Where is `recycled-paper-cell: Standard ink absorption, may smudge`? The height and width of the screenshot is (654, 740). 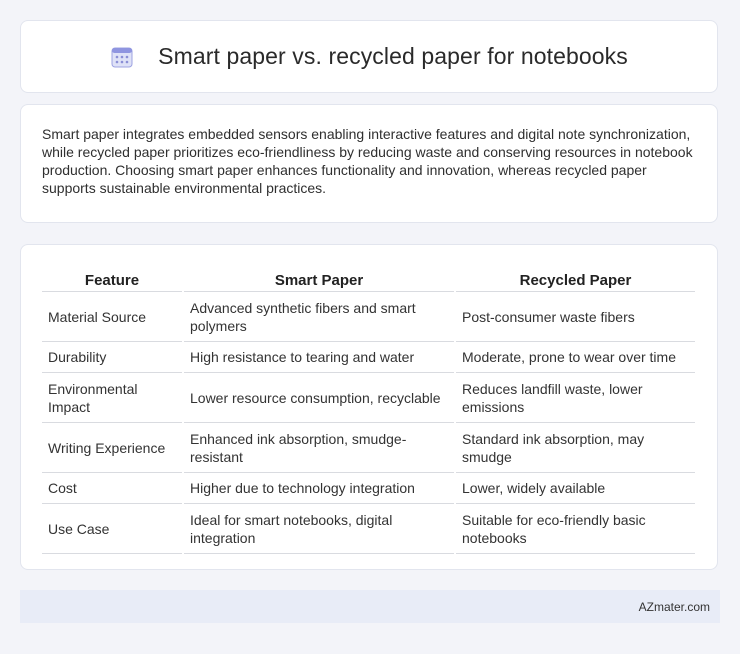 recycled-paper-cell: Standard ink absorption, may smudge is located at coordinates (575, 448).